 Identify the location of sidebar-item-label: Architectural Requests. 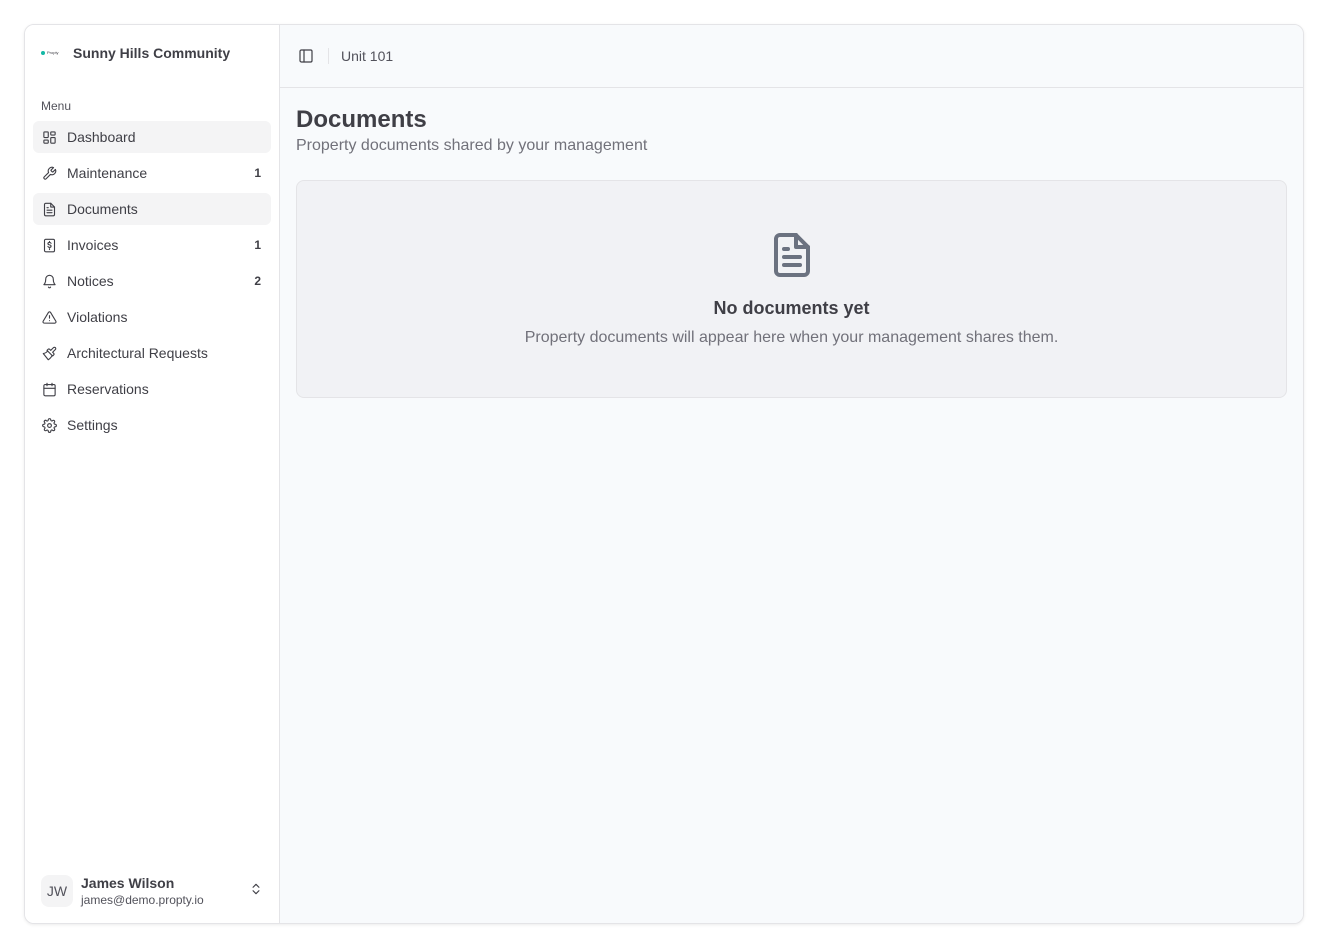
(137, 353).